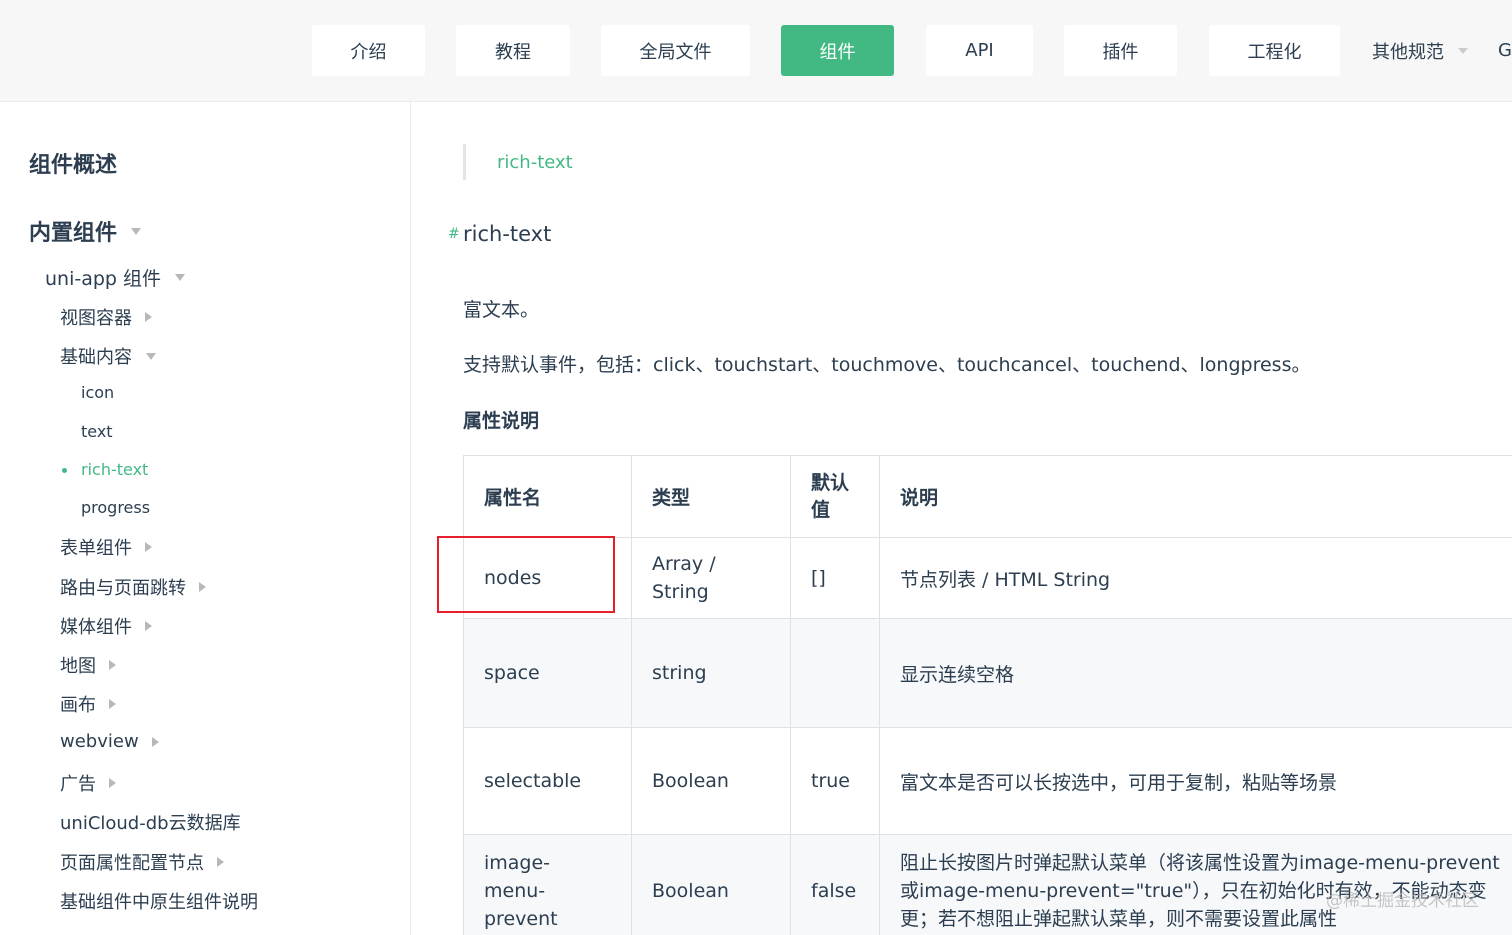  What do you see at coordinates (96, 318) in the screenshot?
I see `sidebar-item-label: 视图容器` at bounding box center [96, 318].